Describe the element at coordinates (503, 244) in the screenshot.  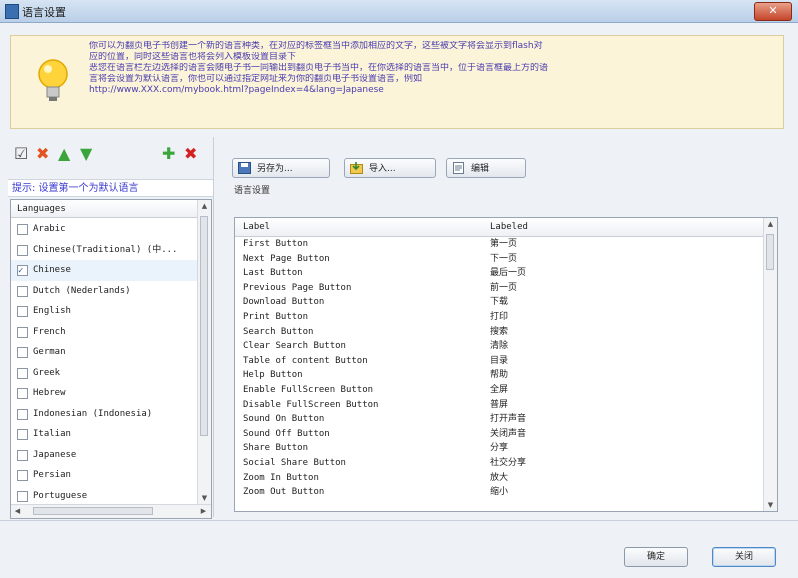
I see `grid-value-cell: 第一页` at that location.